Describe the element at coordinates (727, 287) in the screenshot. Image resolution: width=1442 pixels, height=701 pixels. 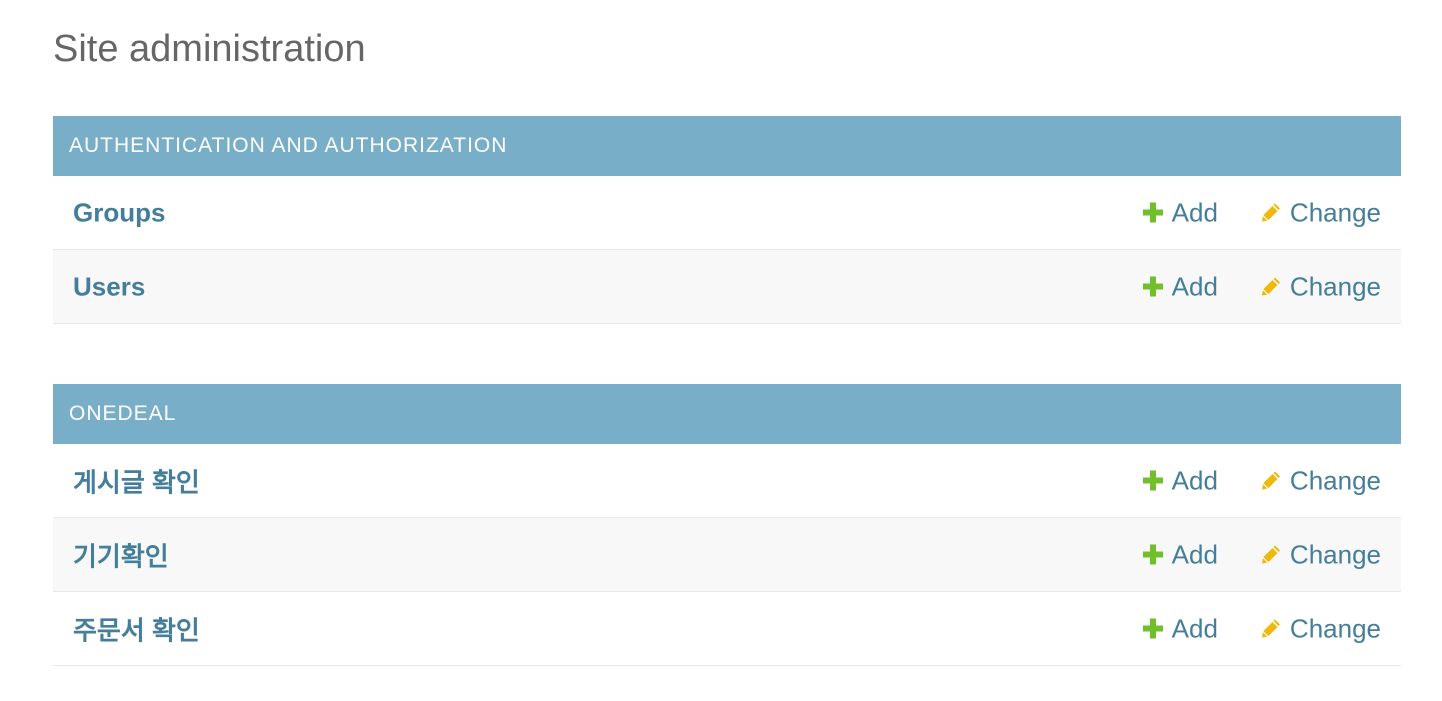
I see `model-row-users: Users Add Change` at that location.